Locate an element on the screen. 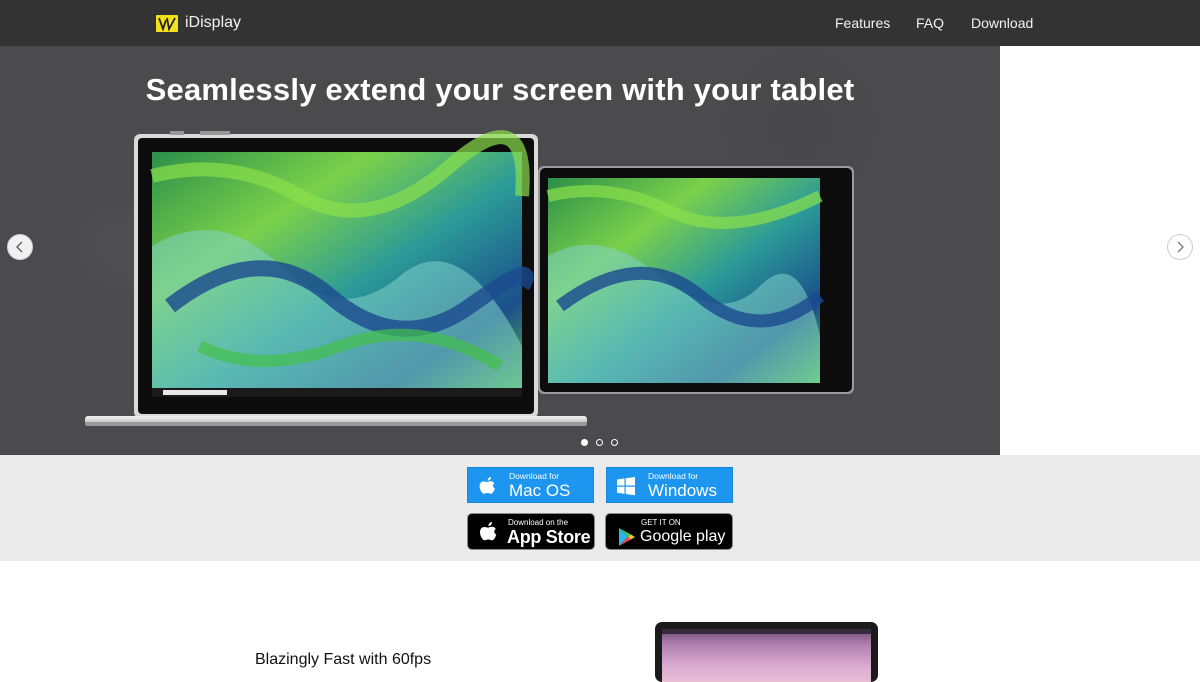 The height and width of the screenshot is (682, 1200). carousel-indicators is located at coordinates (599, 442).